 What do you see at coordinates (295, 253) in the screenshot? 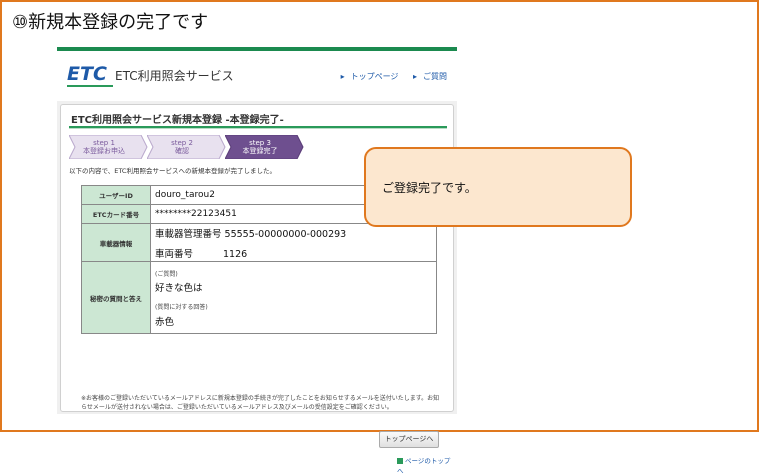
I see `vehicle-number-row: 車両番号 1126` at bounding box center [295, 253].